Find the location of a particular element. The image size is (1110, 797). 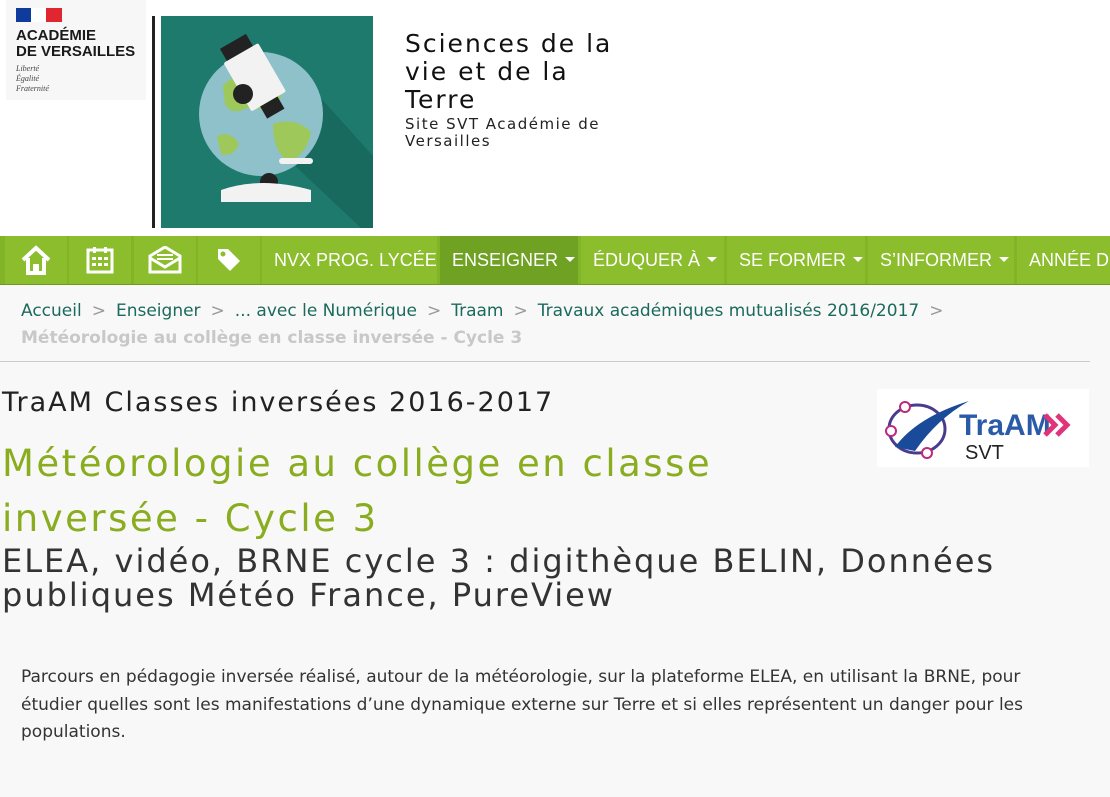

nav-item-s-informer: S’INFORMER is located at coordinates (941, 260).